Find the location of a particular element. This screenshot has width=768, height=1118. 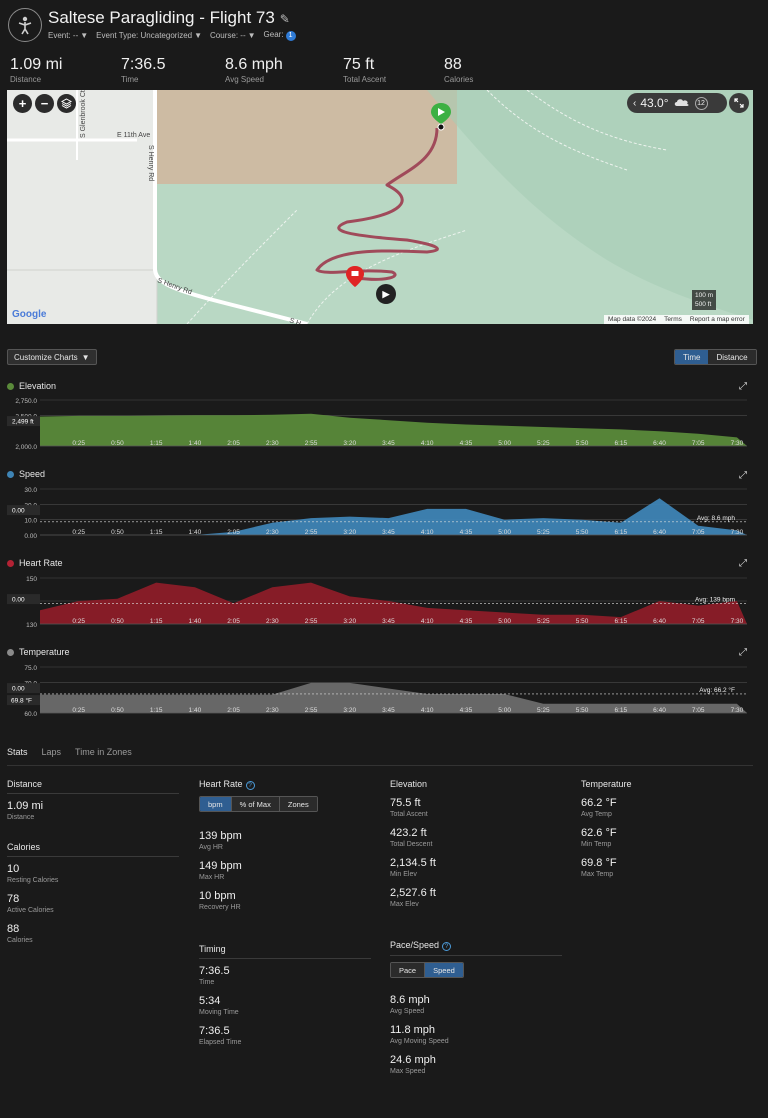

map-terms-link: Terms is located at coordinates (673, 319).